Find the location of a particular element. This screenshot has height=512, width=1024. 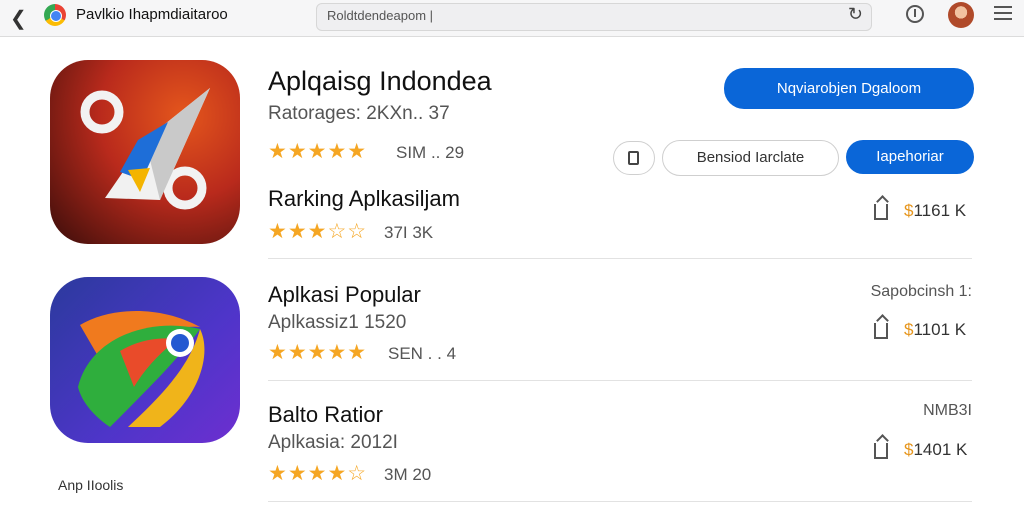

footer-label: Anp IIoolis is located at coordinates (91, 485).